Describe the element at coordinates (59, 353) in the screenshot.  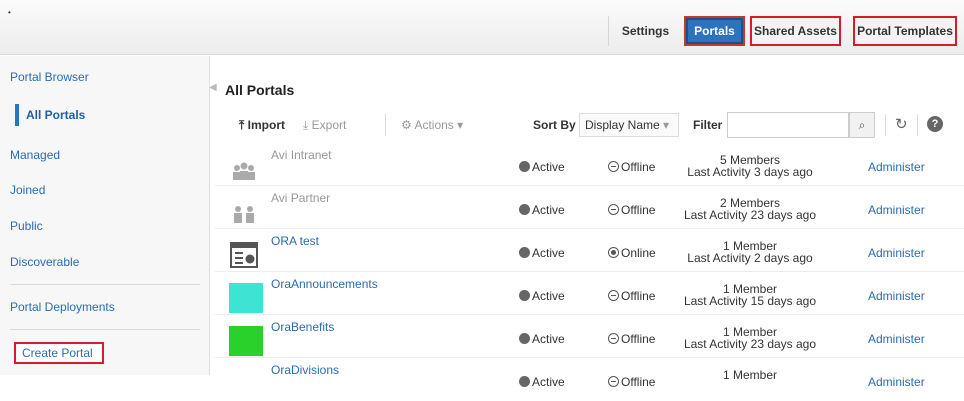
I see `create-portal-button: Create Portal` at that location.